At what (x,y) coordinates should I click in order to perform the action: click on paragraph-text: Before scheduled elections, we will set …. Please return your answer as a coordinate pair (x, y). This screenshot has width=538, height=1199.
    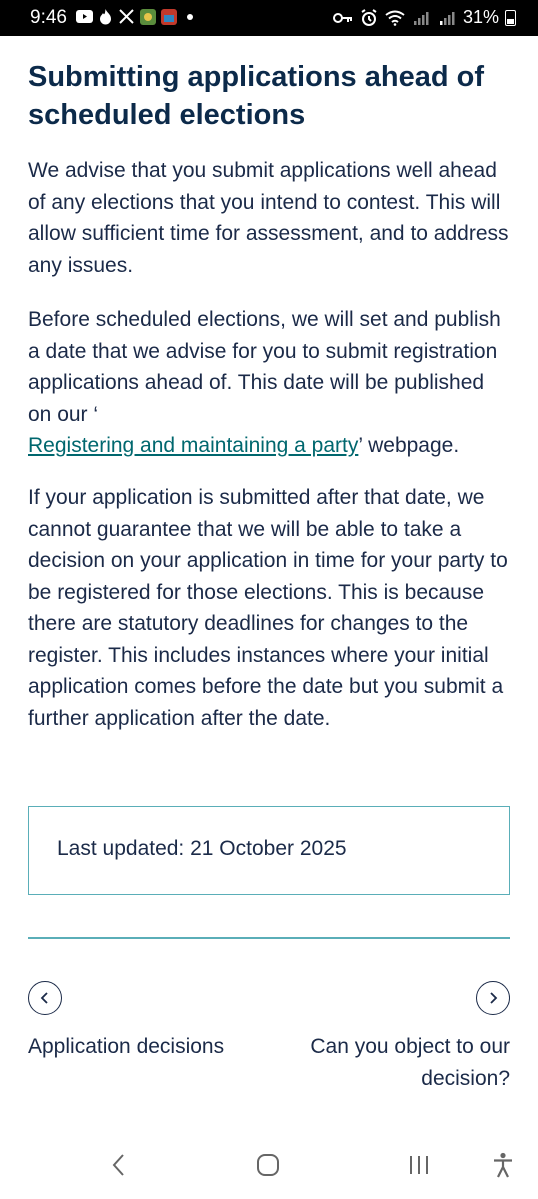
    Looking at the image, I should click on (264, 367).